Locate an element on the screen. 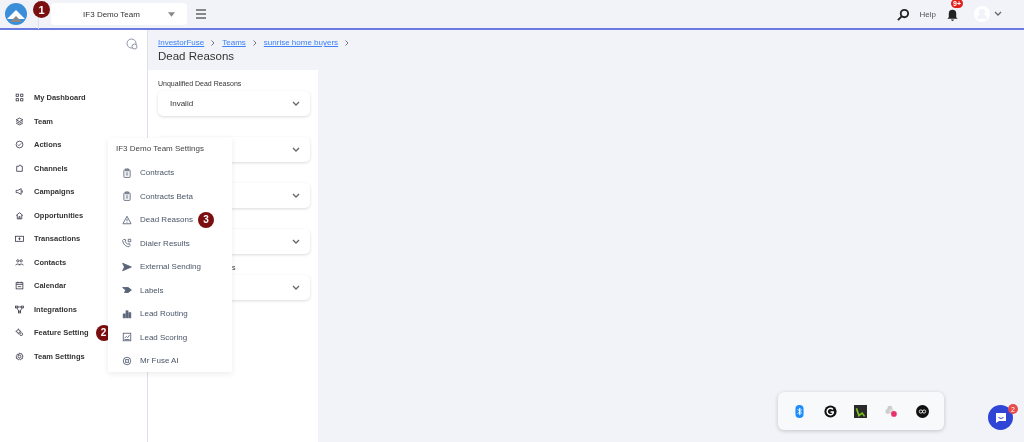 The height and width of the screenshot is (442, 1024). menu-item: Lead Scoring is located at coordinates (164, 337).